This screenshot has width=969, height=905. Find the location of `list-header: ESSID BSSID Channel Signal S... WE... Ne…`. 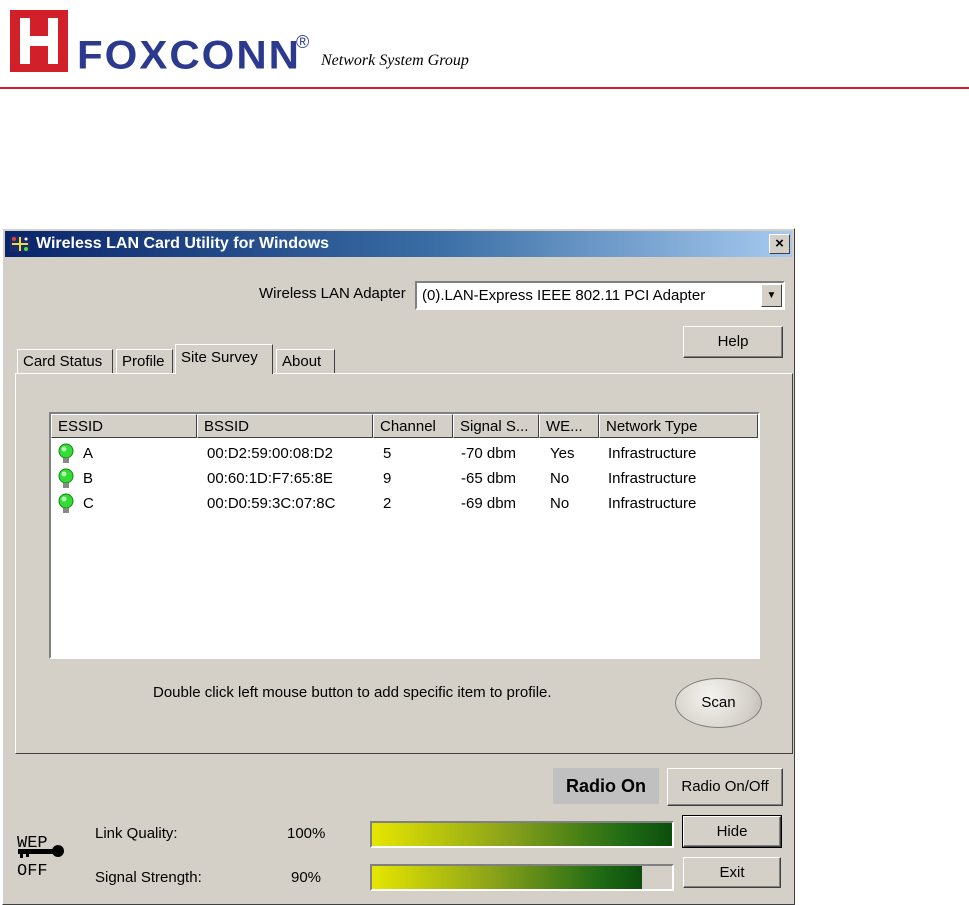

list-header: ESSID BSSID Channel Signal S... WE... Ne… is located at coordinates (404, 426).